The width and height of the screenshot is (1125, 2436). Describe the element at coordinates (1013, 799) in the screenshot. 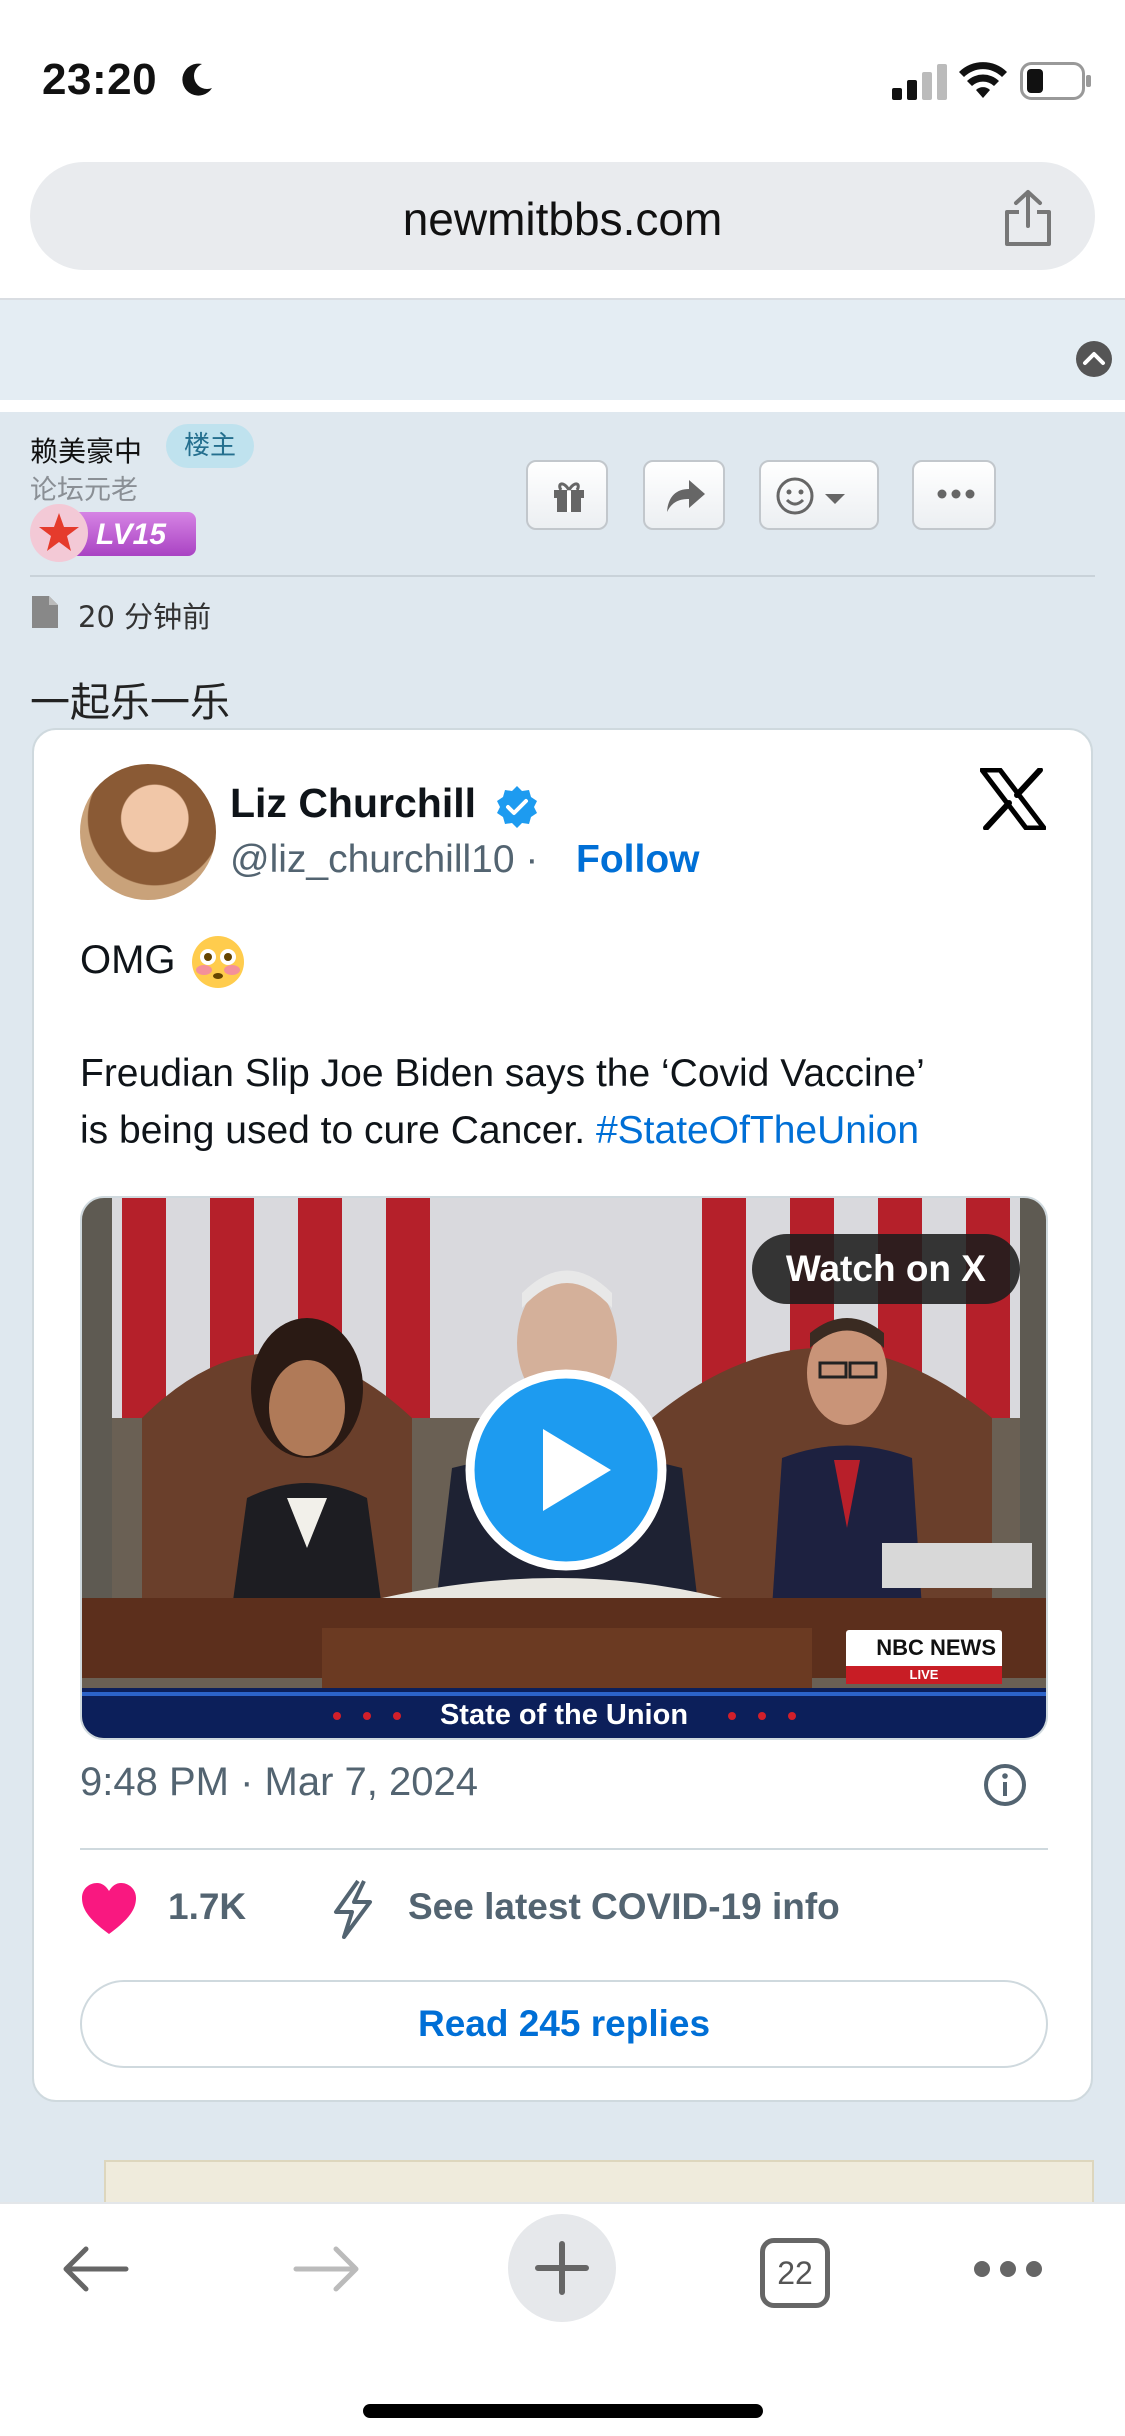

I see `x-logo-icon` at that location.